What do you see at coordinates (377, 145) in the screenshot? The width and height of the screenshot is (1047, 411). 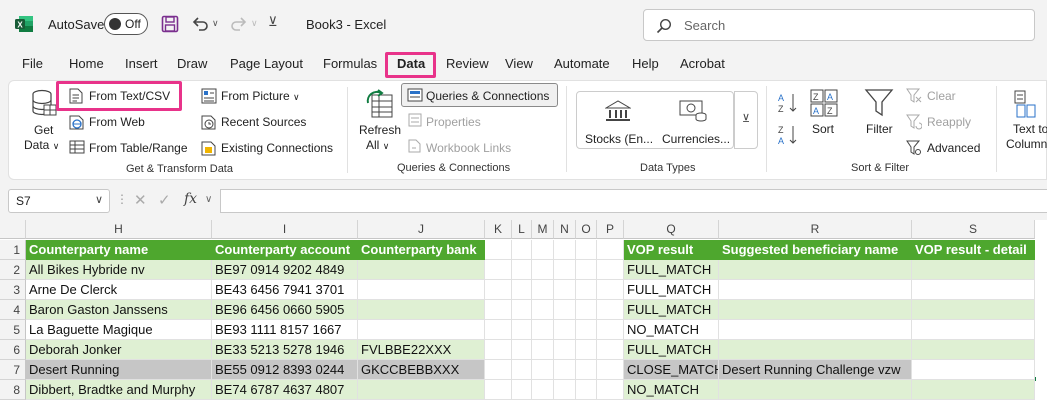 I see `refresh-all-label: All ∨` at bounding box center [377, 145].